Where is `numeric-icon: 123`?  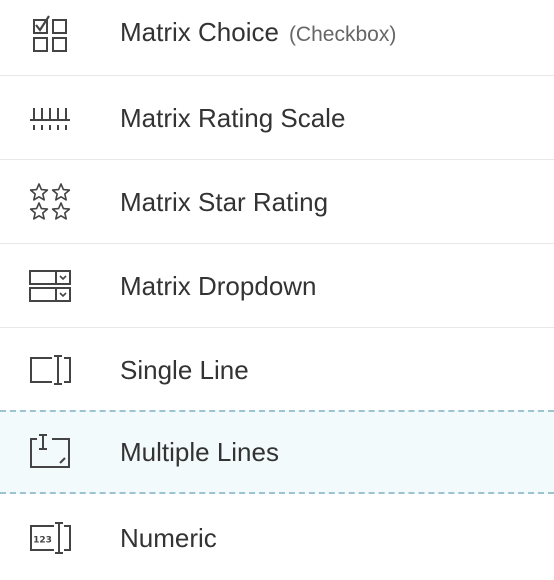 numeric-icon: 123 is located at coordinates (50, 538).